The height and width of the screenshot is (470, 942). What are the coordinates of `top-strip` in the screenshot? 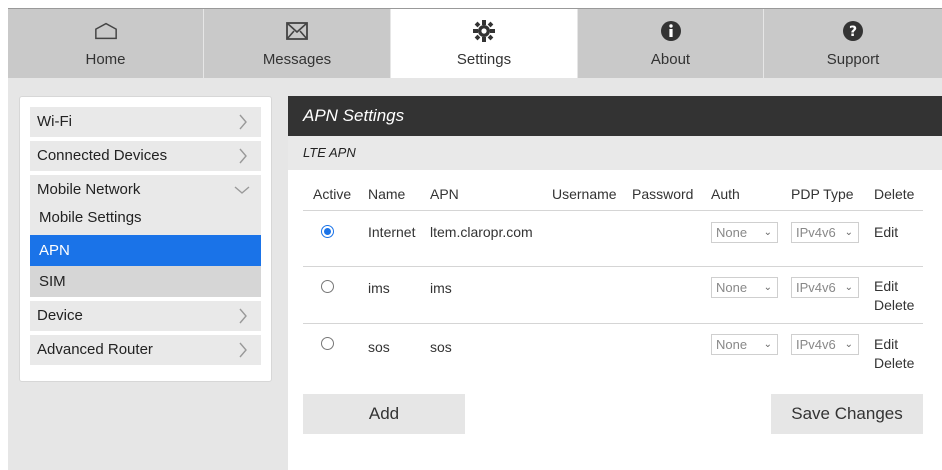 It's located at (471, 4).